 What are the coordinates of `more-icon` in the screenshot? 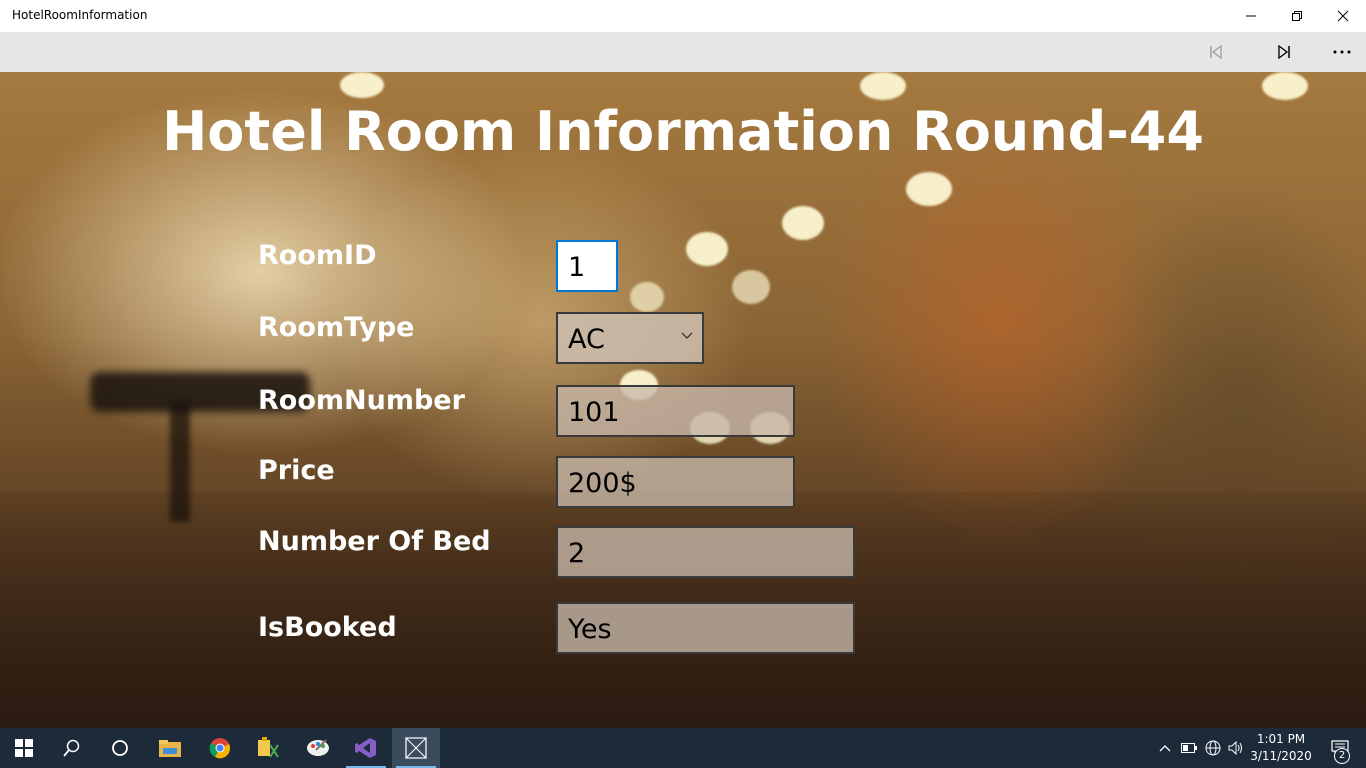 It's located at (1342, 52).